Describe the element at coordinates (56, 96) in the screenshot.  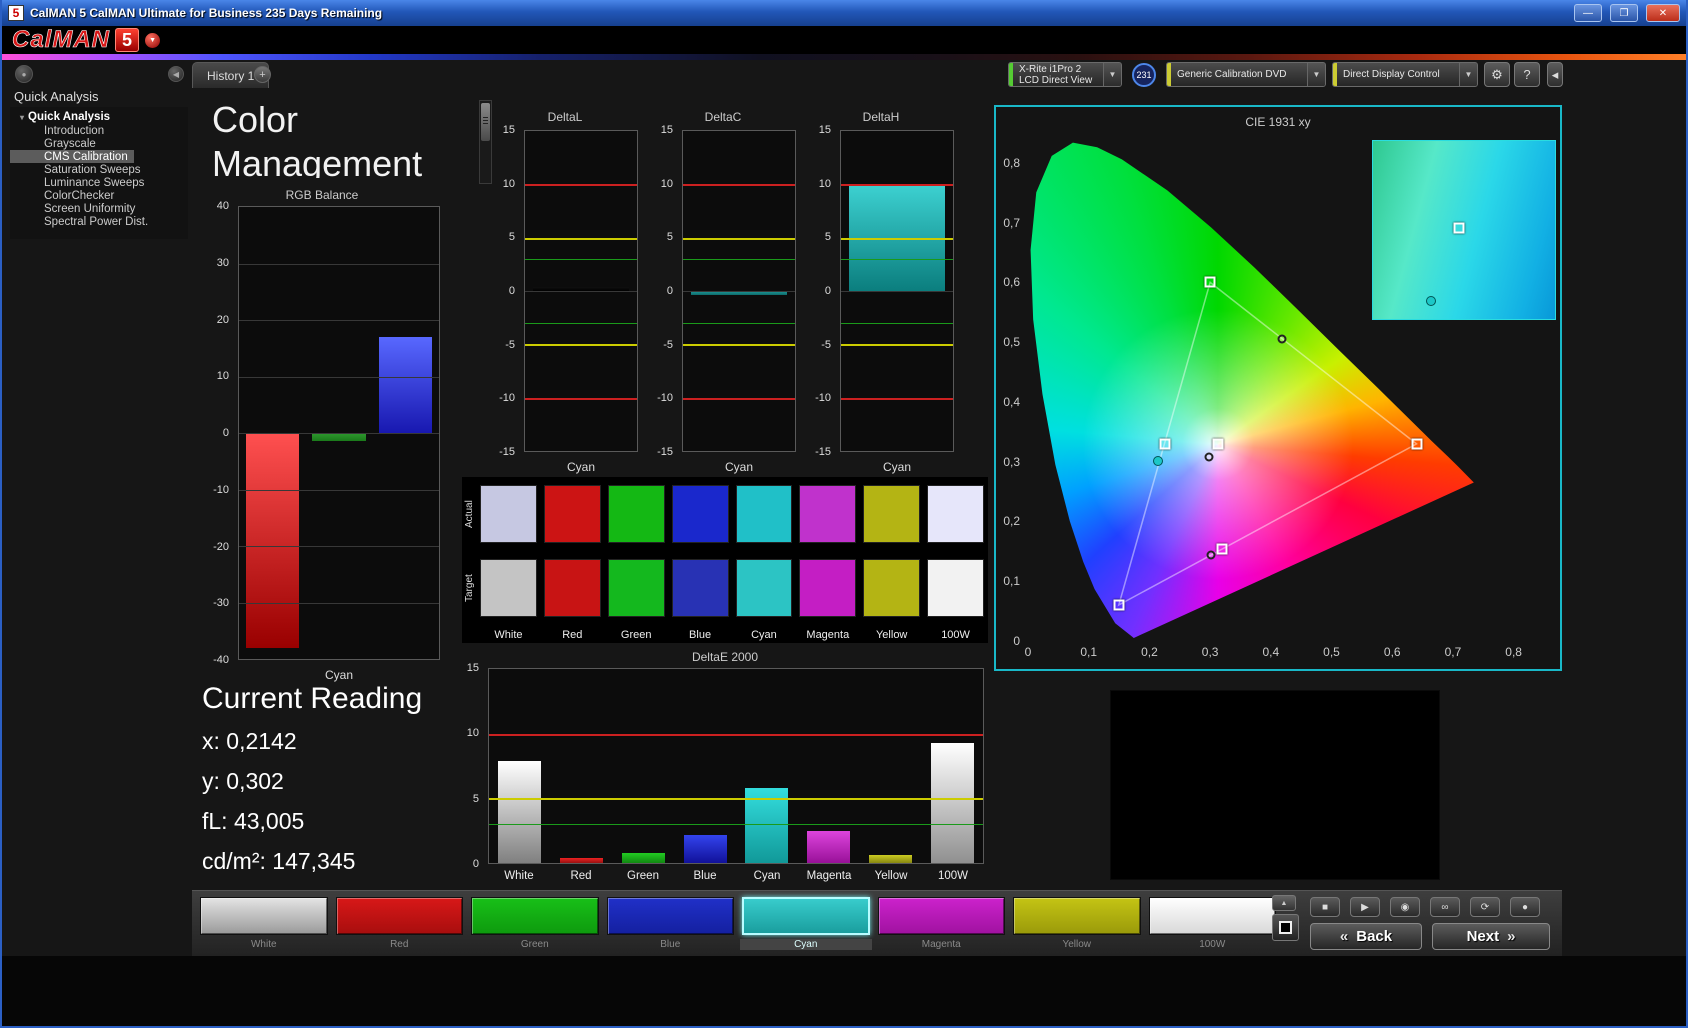
I see `sidebar-header: Quick Analysis` at that location.